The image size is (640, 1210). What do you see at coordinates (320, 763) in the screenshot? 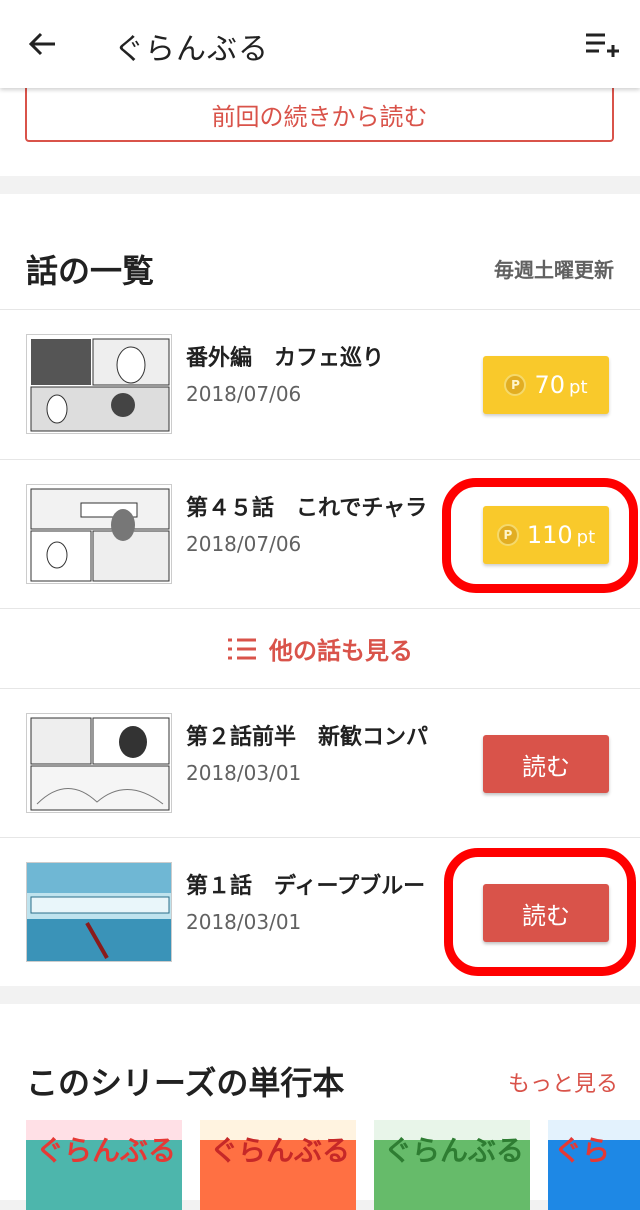
I see `episode-row: 第２話前半 新歓コンパ 2018/03/01 読む` at bounding box center [320, 763].